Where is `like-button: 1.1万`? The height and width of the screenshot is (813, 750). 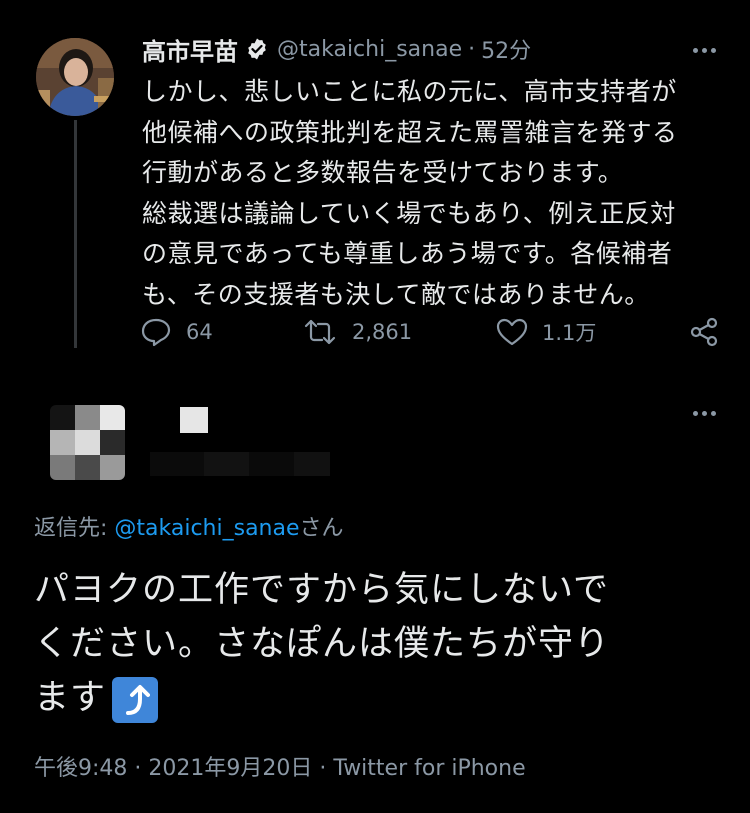
like-button: 1.1万 is located at coordinates (546, 332).